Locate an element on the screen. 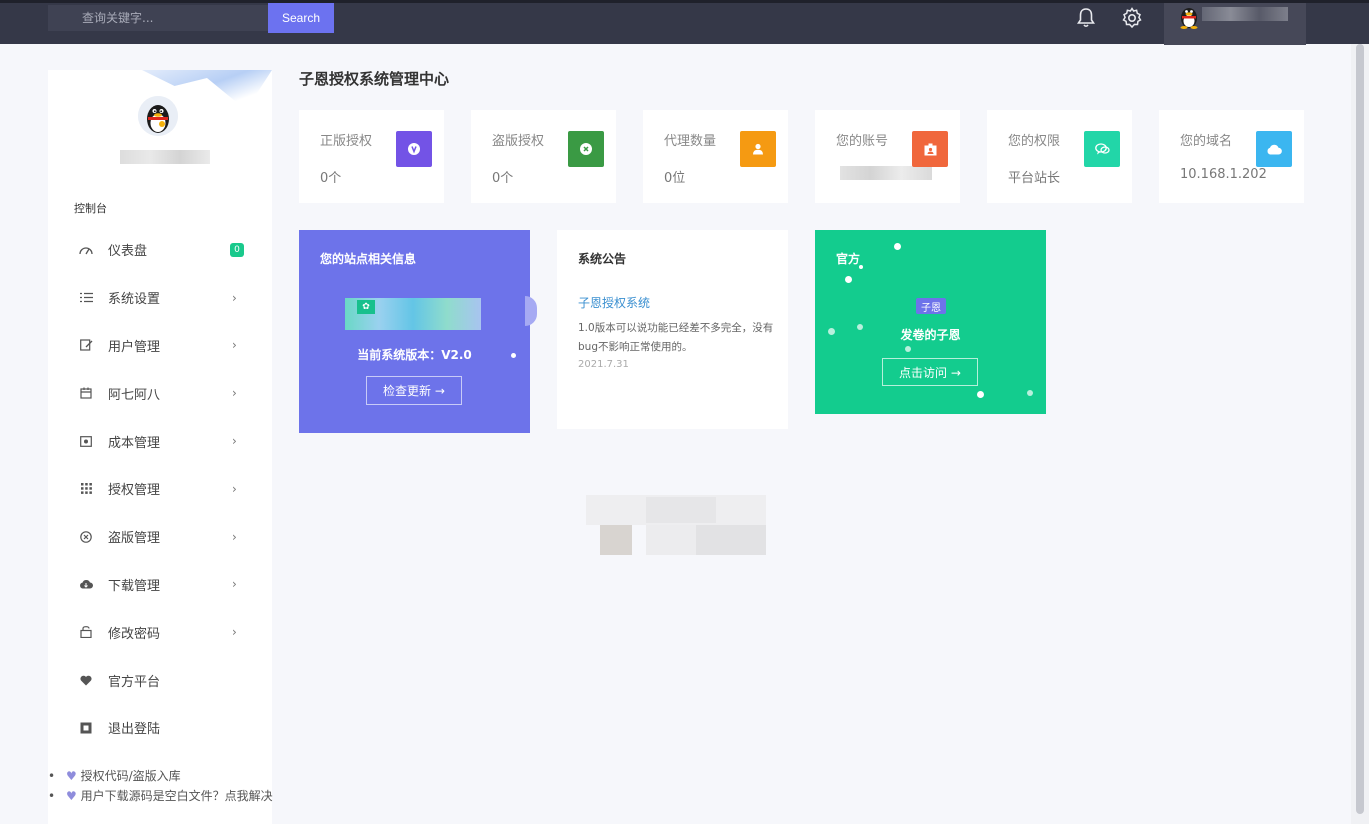  gear-icon is located at coordinates (1132, 18).